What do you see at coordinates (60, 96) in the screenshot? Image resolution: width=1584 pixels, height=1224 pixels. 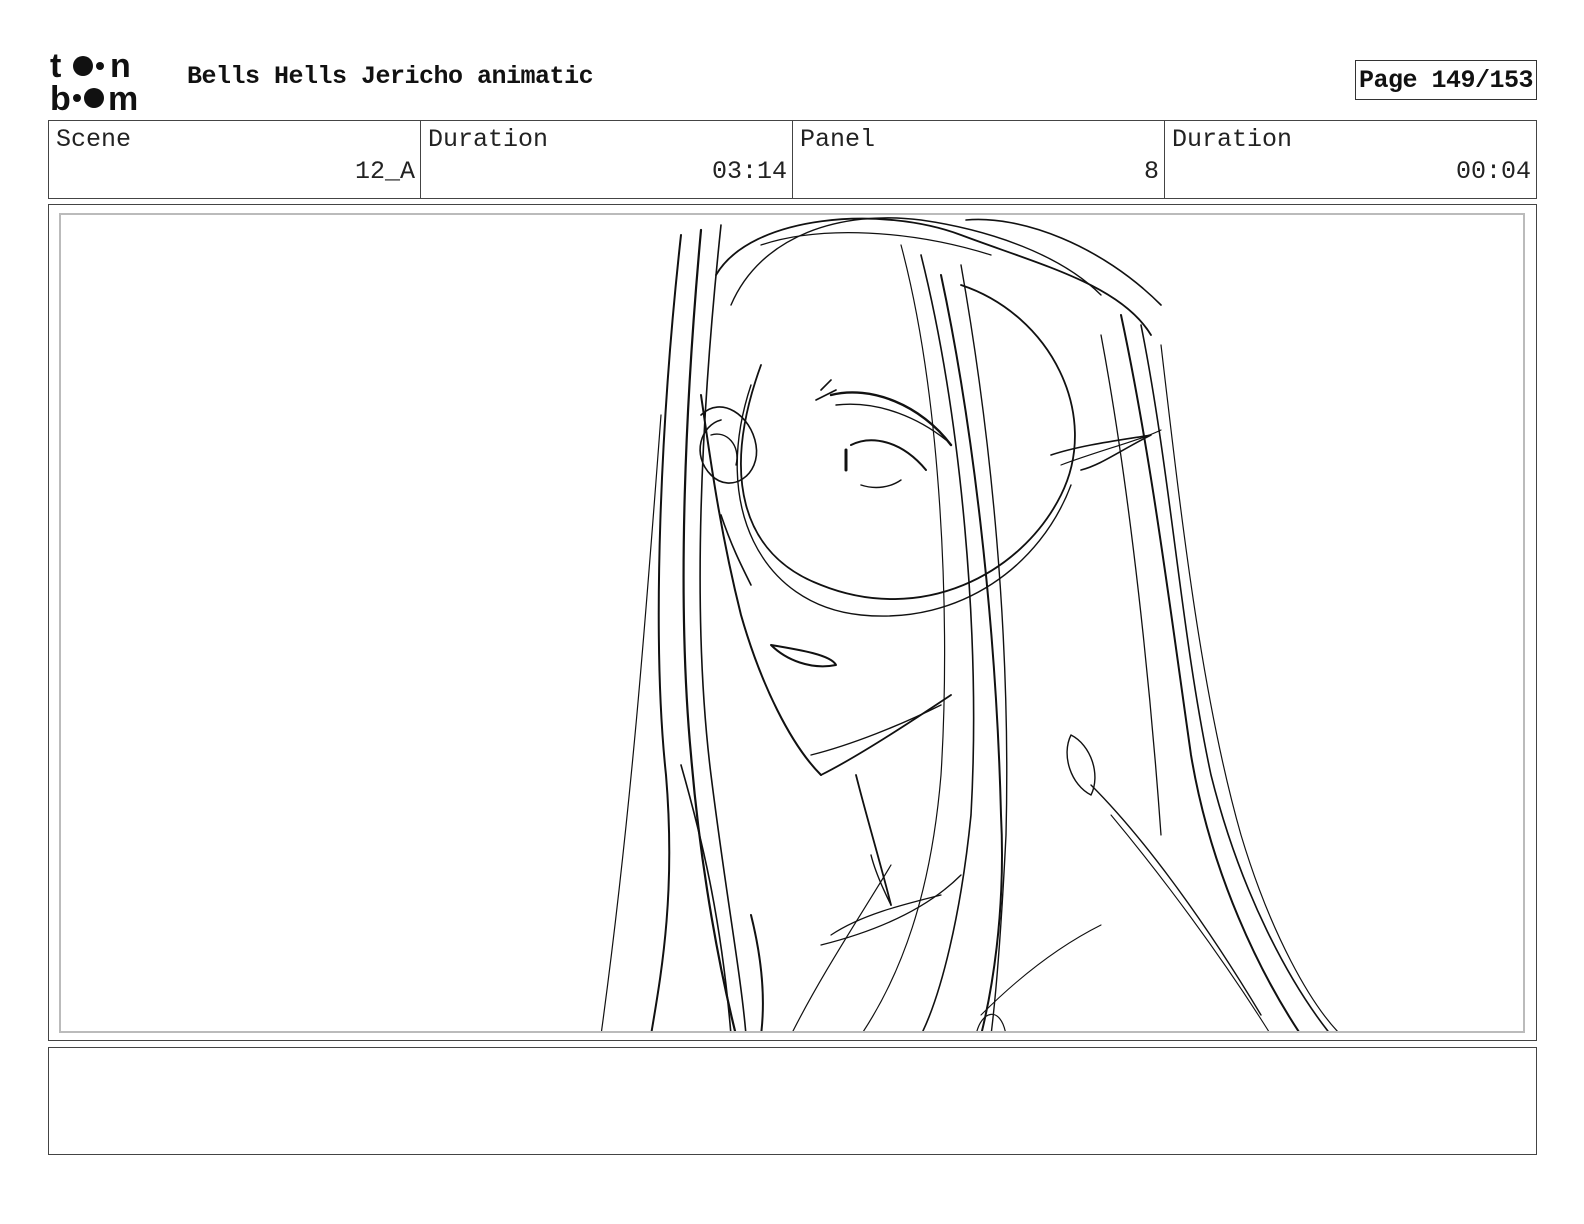 I see `logo-letter-b: b` at bounding box center [60, 96].